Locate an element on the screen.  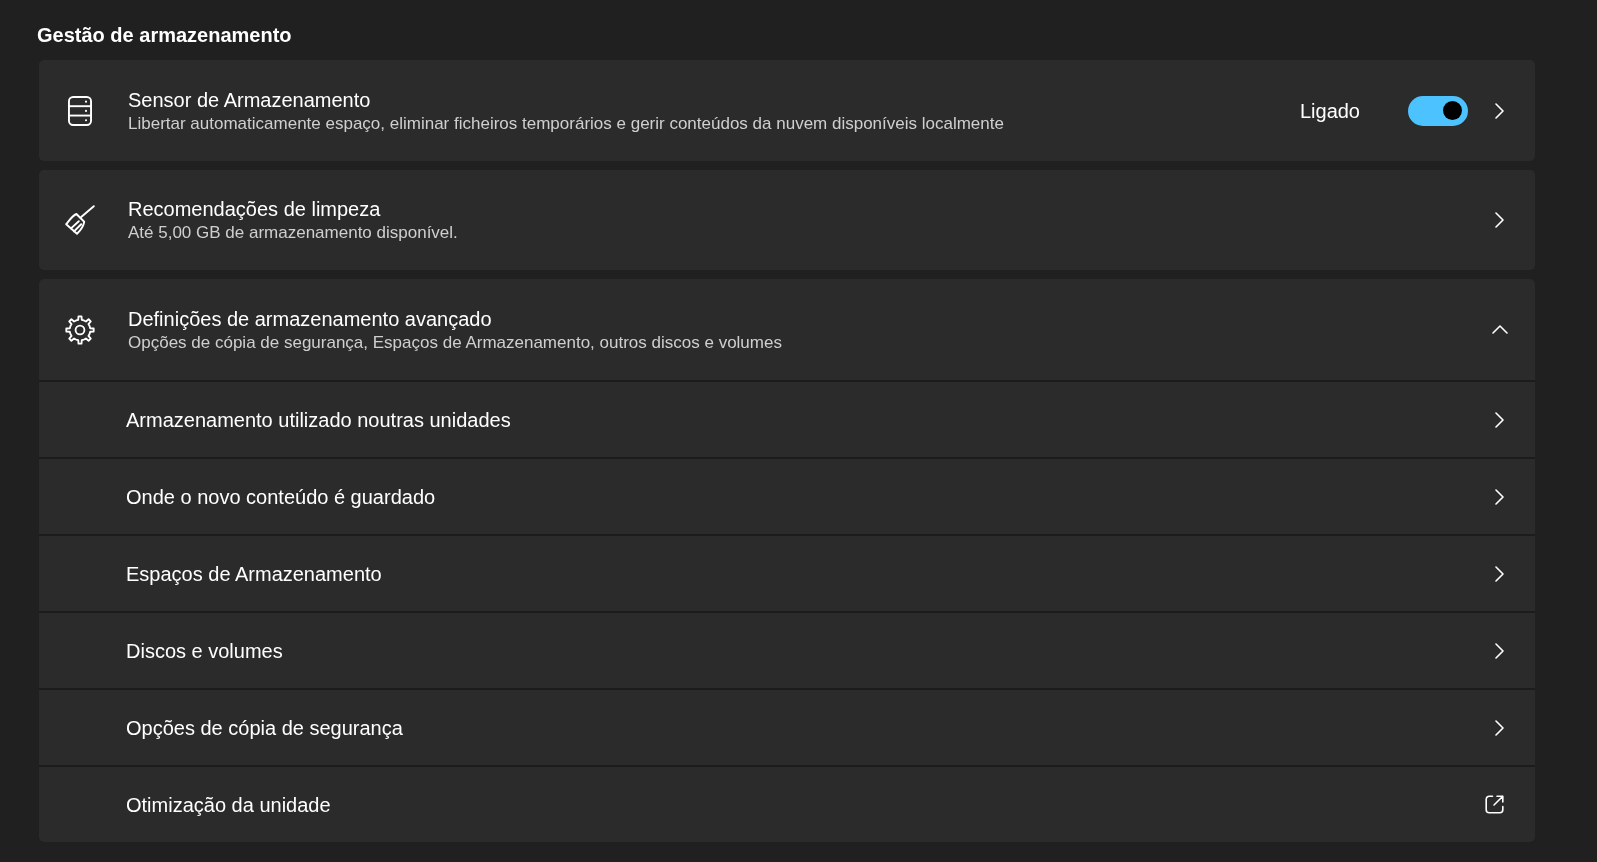
toggle-switch is located at coordinates (1438, 110).